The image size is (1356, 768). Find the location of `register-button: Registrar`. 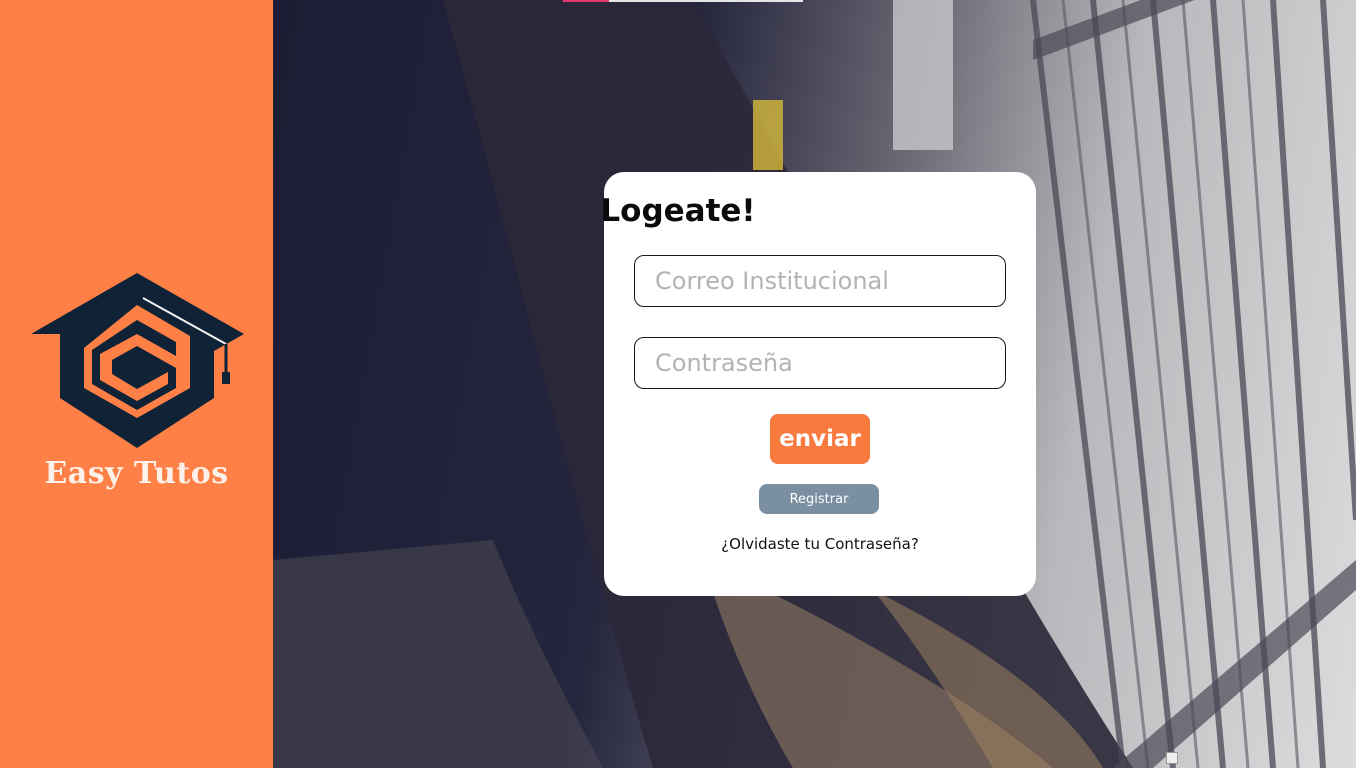

register-button: Registrar is located at coordinates (819, 499).